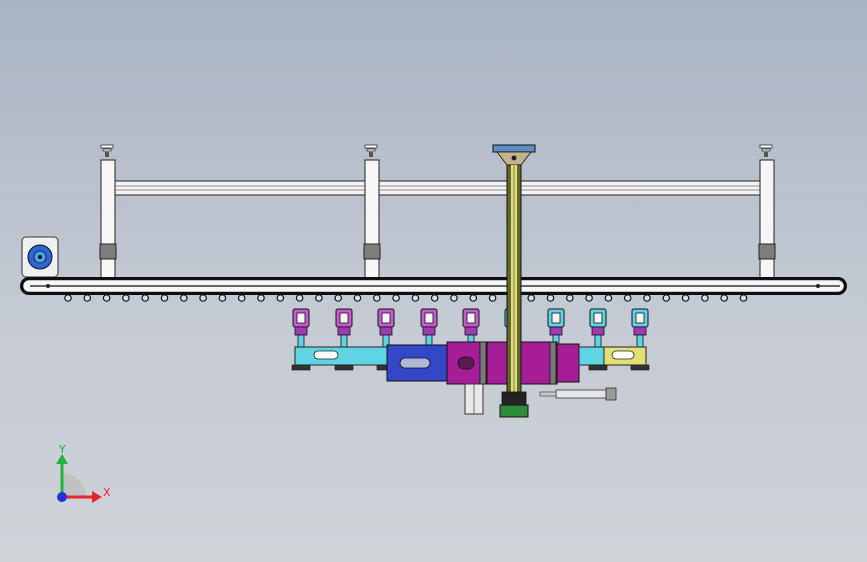 The width and height of the screenshot is (867, 562). I want to click on drive-motor, so click(40, 257).